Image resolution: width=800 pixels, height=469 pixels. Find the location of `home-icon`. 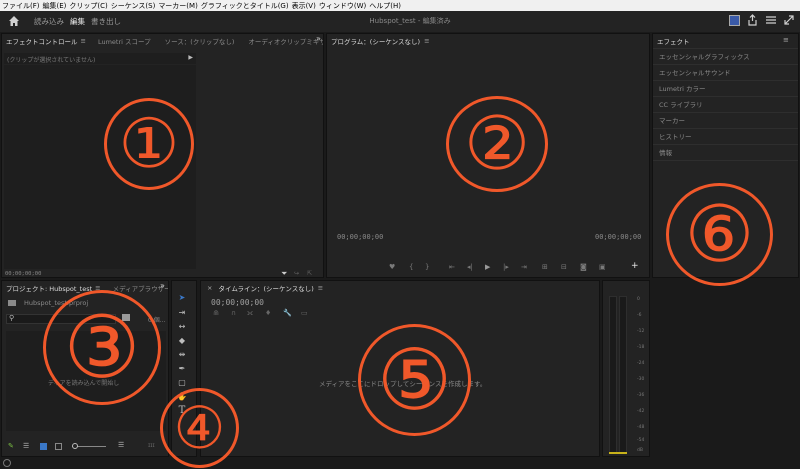

home-icon is located at coordinates (15, 22).